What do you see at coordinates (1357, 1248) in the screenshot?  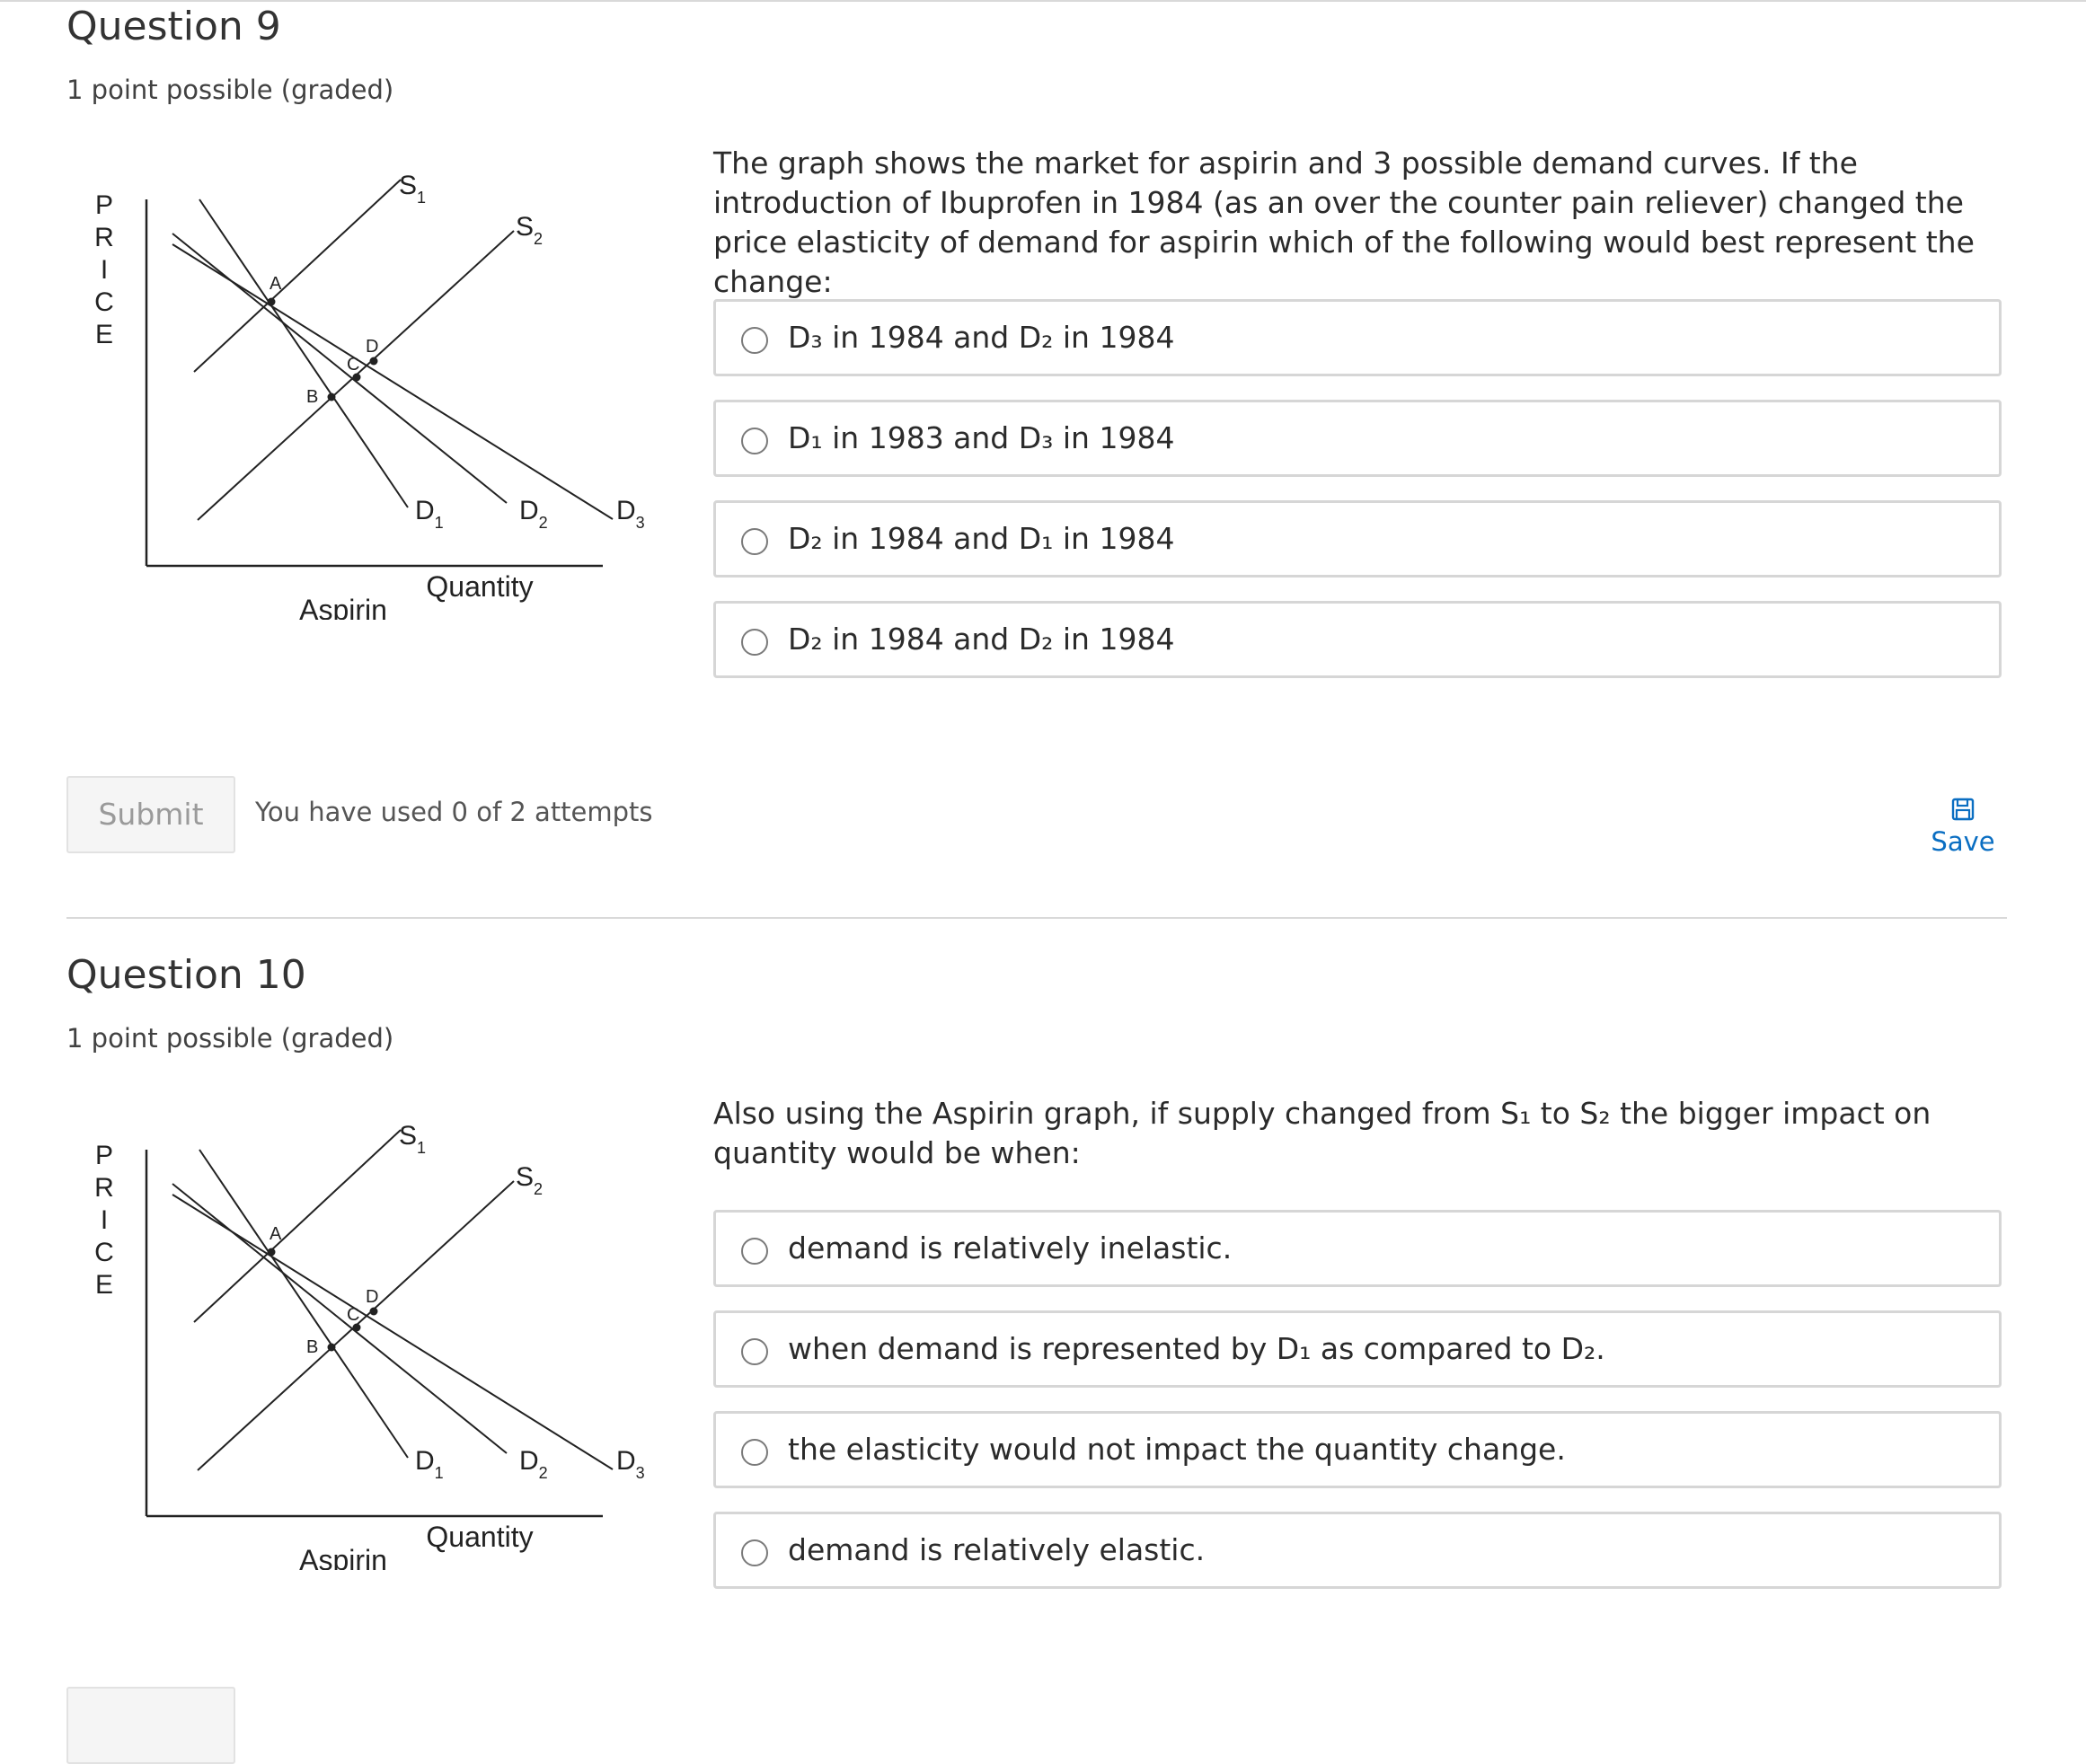 I see `question-10-option-1: demand is relatively inelastic.` at bounding box center [1357, 1248].